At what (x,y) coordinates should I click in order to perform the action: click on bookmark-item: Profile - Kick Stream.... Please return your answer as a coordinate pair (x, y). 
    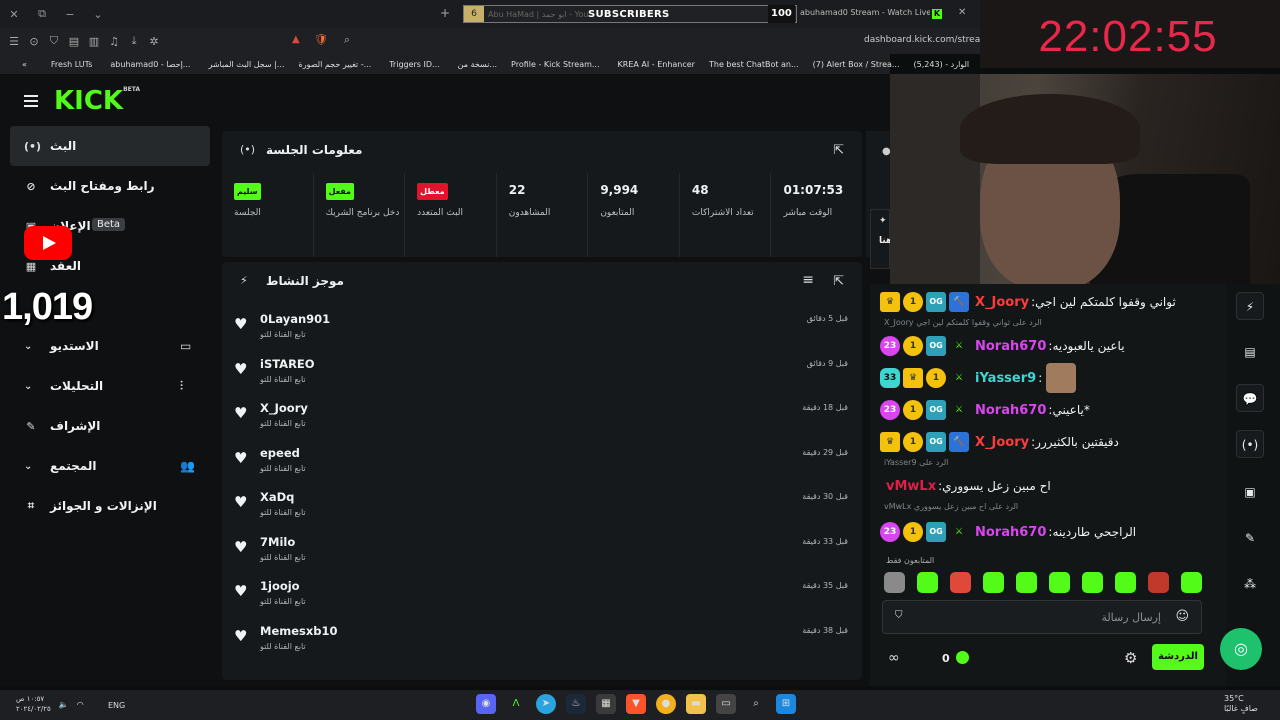
    Looking at the image, I should click on (555, 64).